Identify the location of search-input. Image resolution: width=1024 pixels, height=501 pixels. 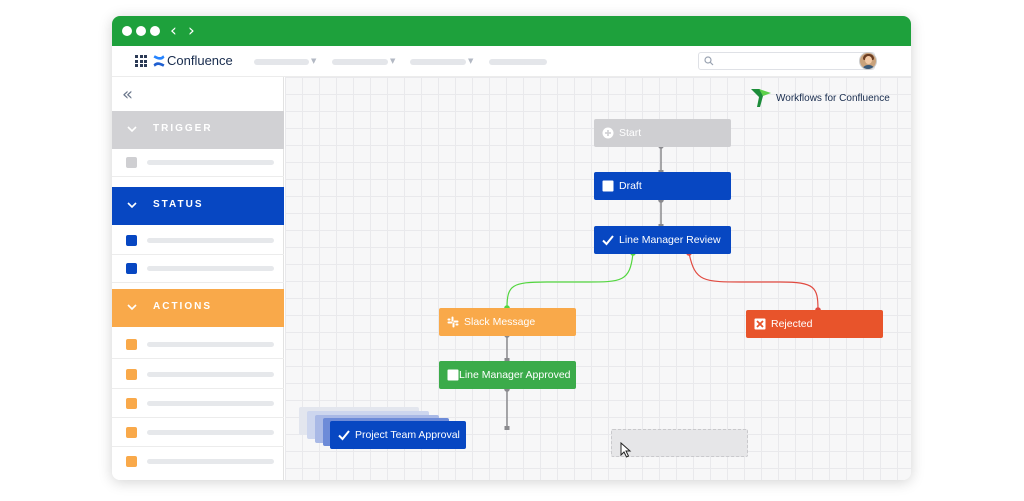
(786, 61).